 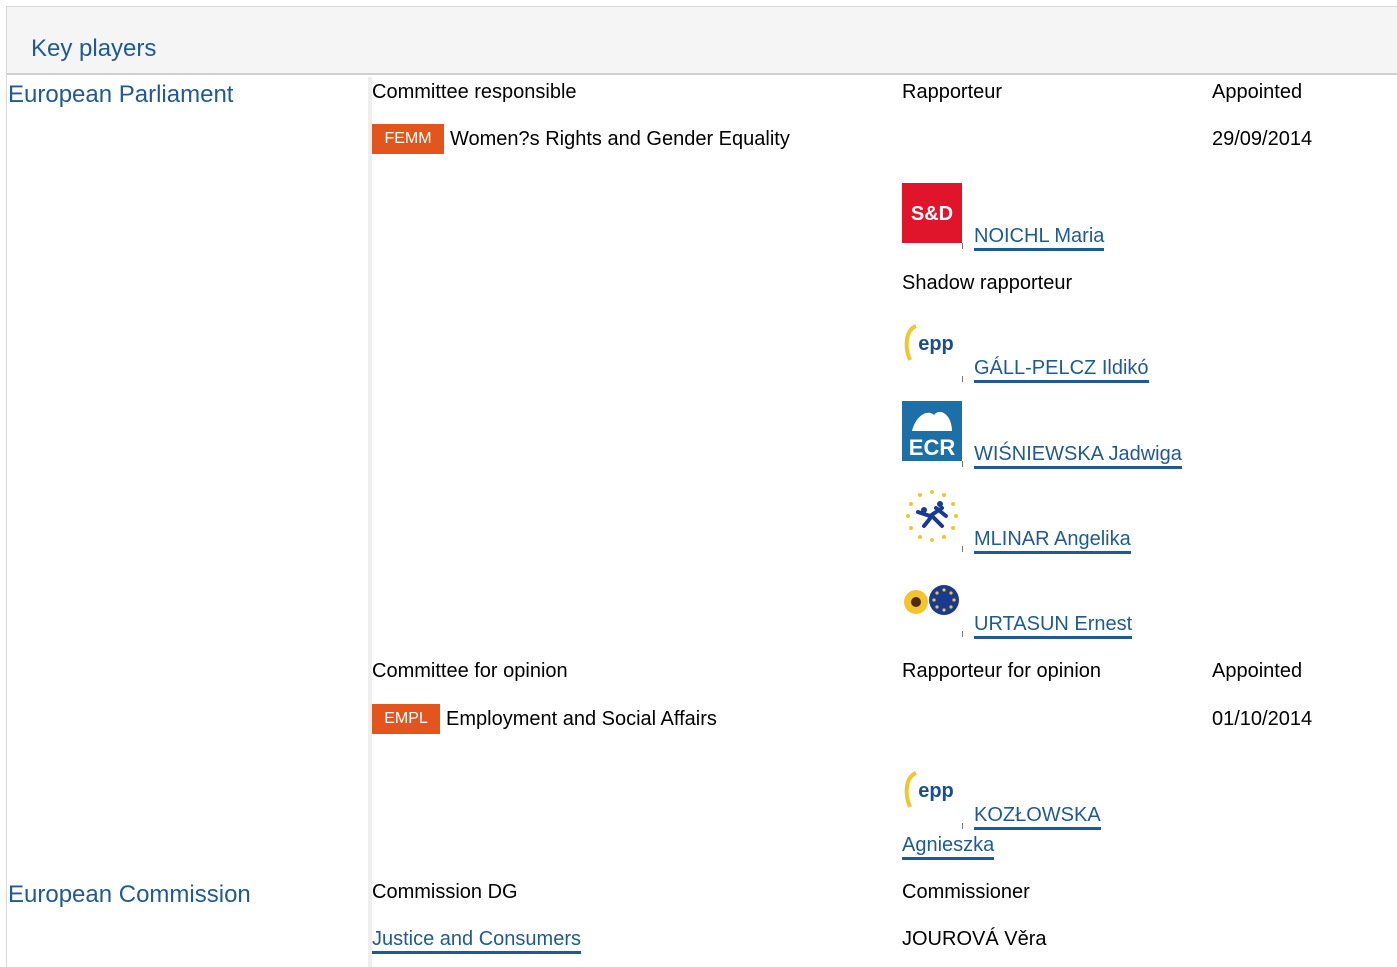 I want to click on col-header-appointed: Appointed, so click(x=1257, y=92).